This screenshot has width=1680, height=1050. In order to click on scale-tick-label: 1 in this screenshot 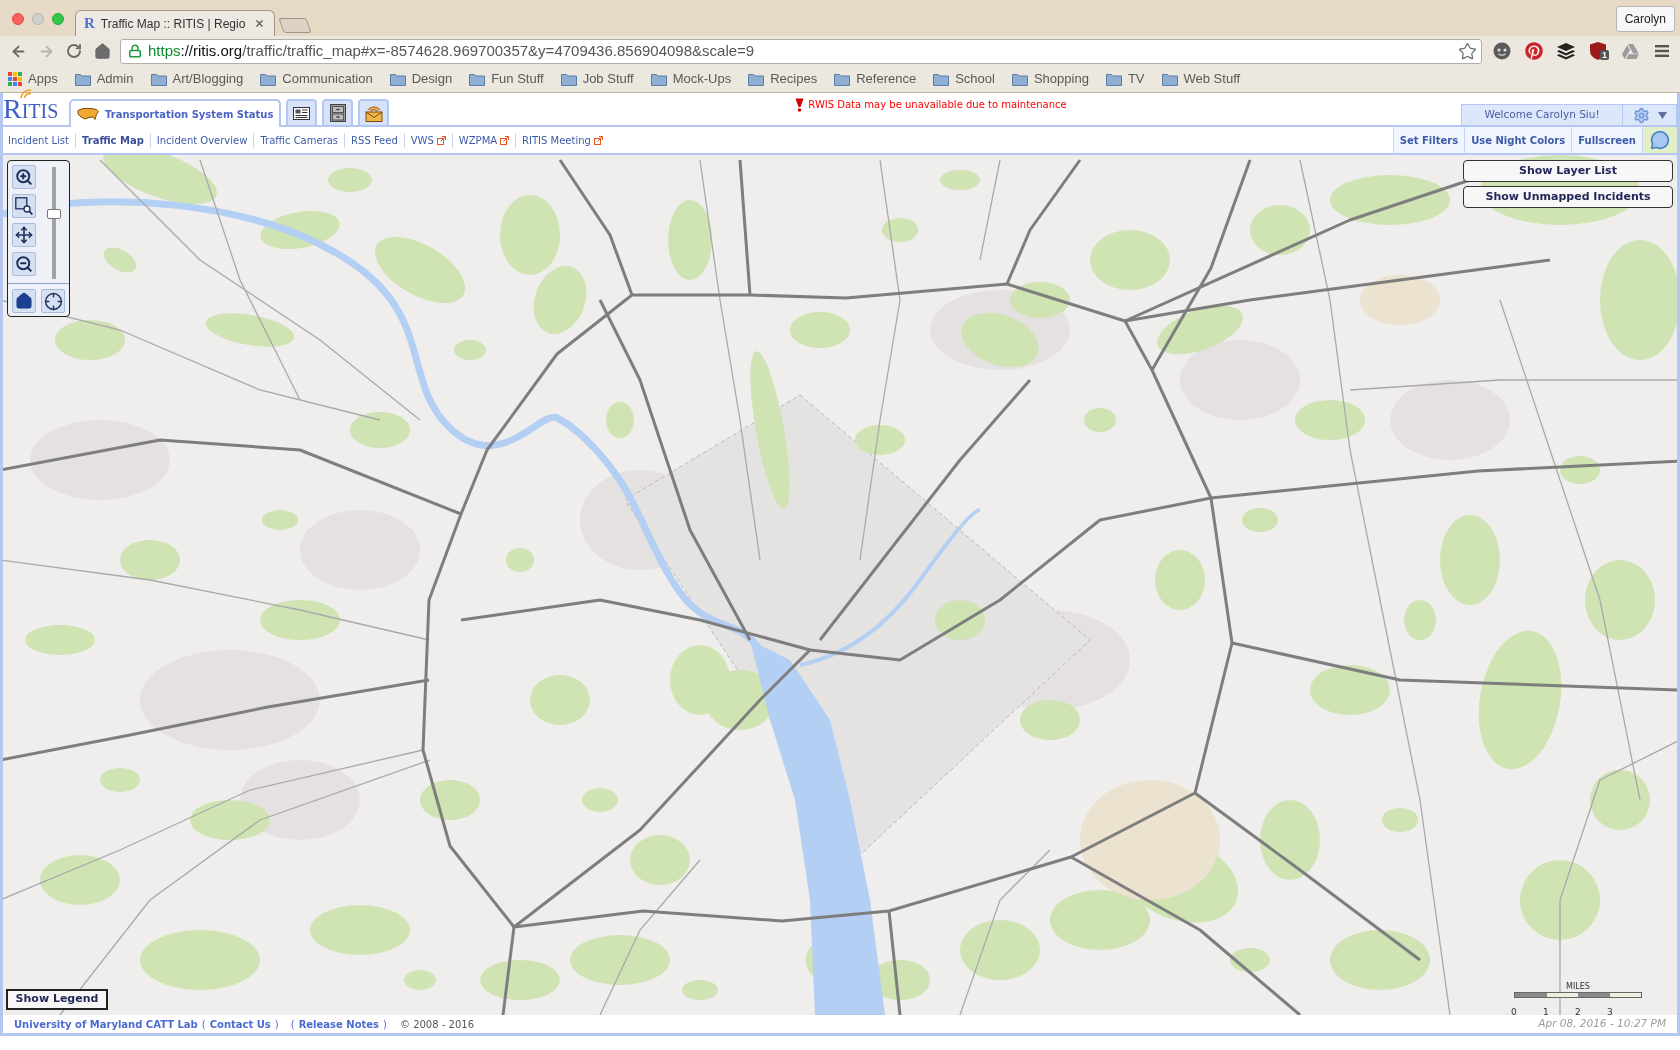, I will do `click(1546, 1011)`.